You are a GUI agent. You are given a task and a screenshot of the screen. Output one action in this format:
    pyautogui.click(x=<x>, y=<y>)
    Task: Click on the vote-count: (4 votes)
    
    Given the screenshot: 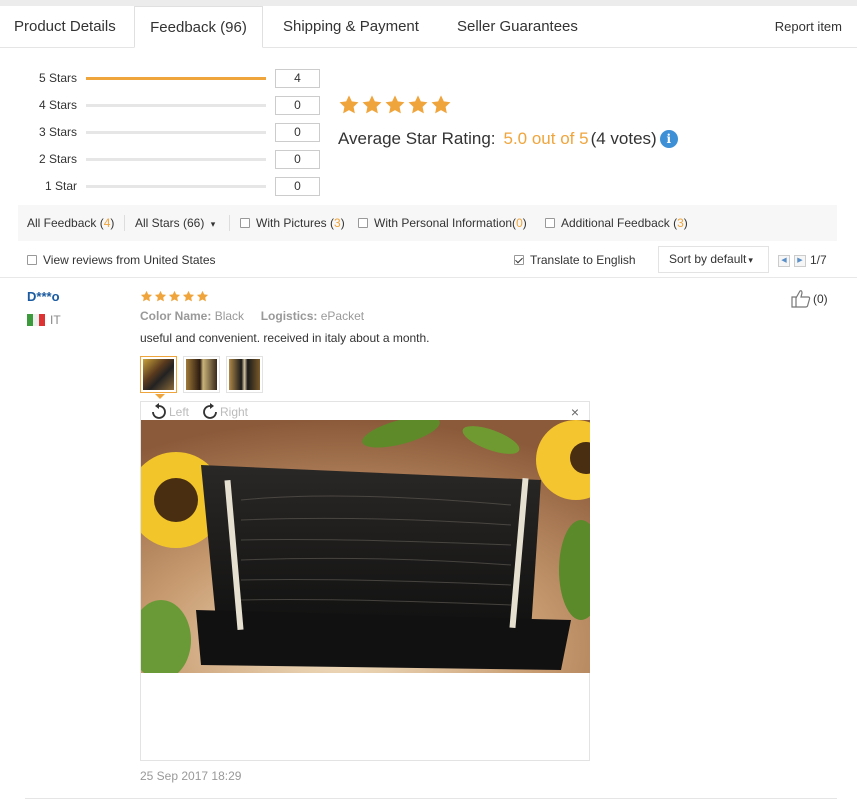 What is the action you would take?
    pyautogui.click(x=623, y=138)
    